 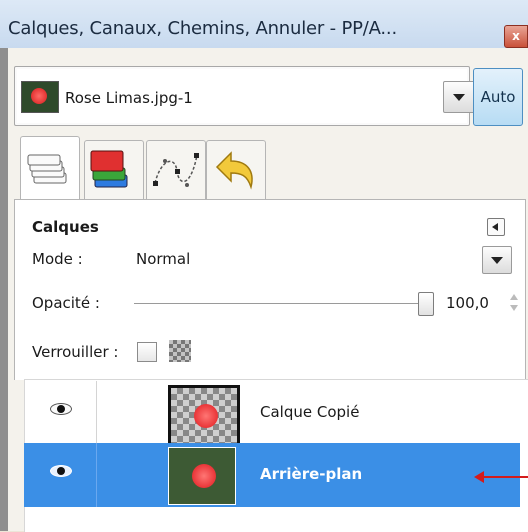 I want to click on image-name: Rose Limas.jpg-1, so click(x=129, y=98).